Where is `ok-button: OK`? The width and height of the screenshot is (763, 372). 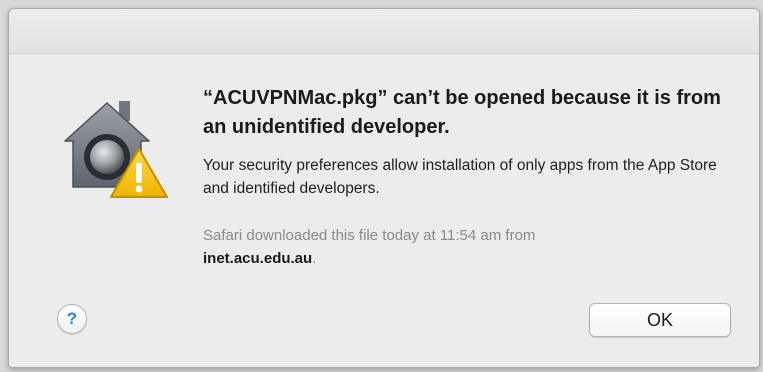
ok-button: OK is located at coordinates (660, 320).